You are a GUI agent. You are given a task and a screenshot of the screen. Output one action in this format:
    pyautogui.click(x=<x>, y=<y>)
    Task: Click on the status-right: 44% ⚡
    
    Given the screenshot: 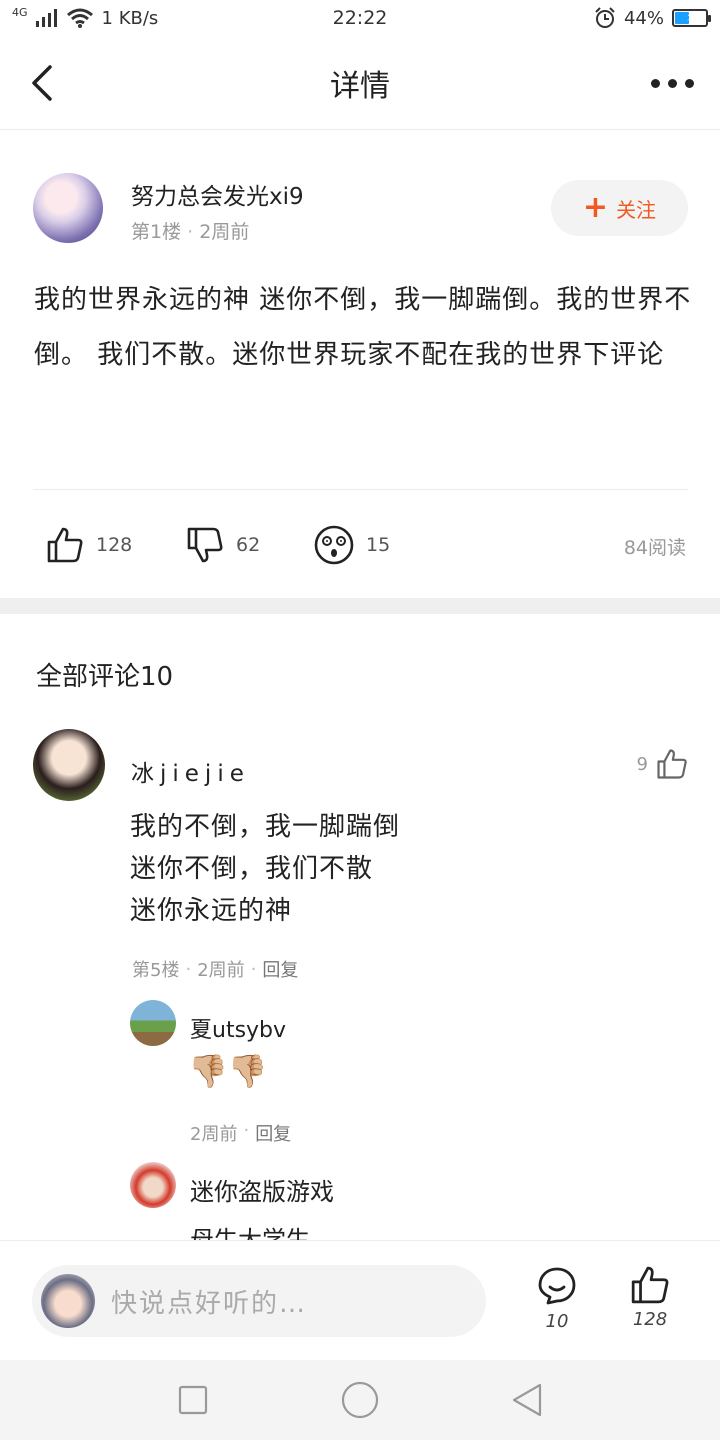 What is the action you would take?
    pyautogui.click(x=652, y=18)
    